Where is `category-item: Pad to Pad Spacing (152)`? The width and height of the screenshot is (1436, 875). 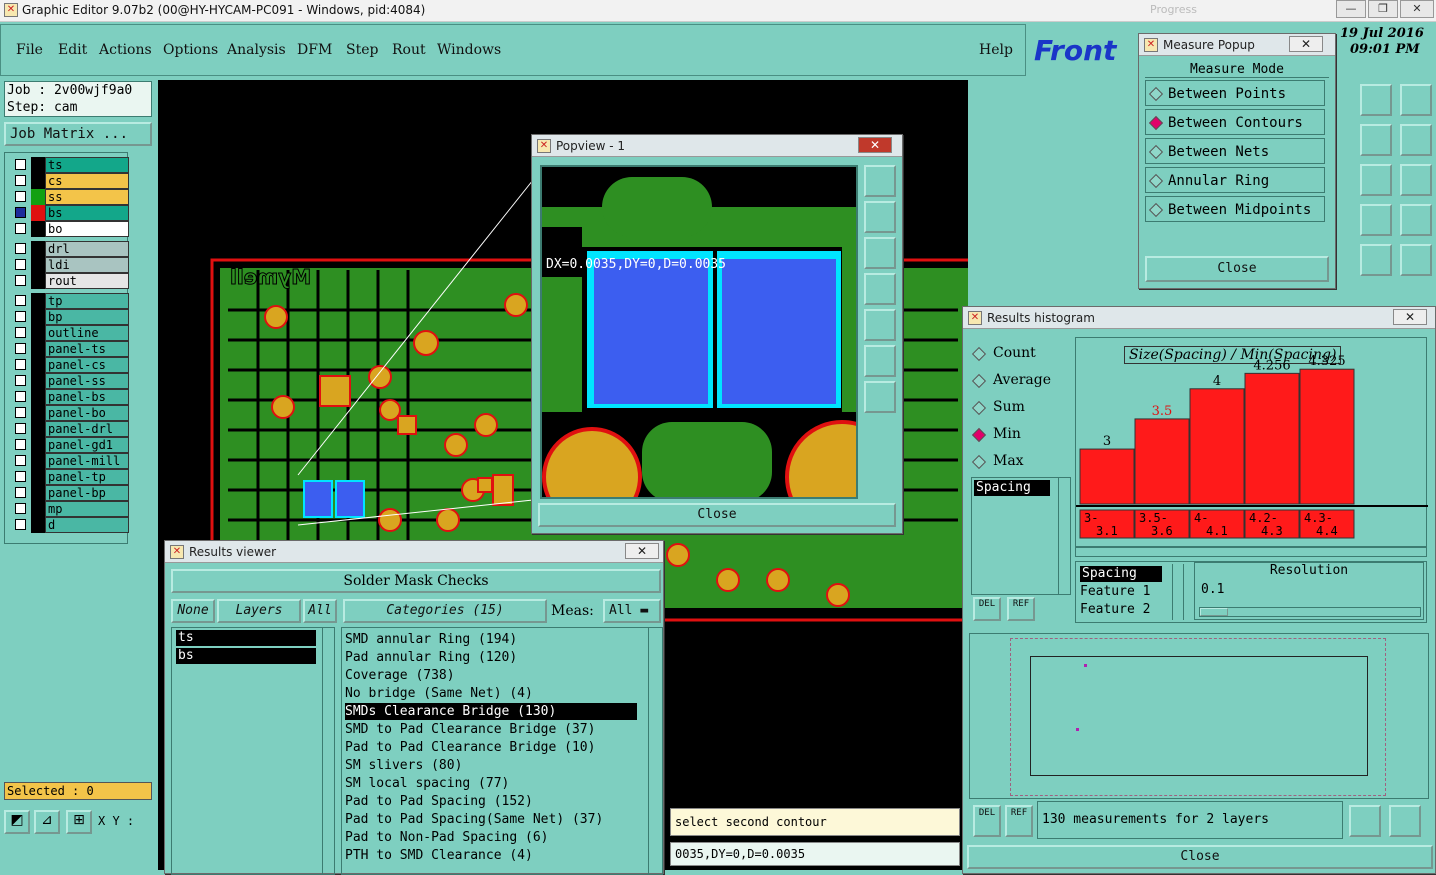
category-item: Pad to Pad Spacing (152) is located at coordinates (439, 801).